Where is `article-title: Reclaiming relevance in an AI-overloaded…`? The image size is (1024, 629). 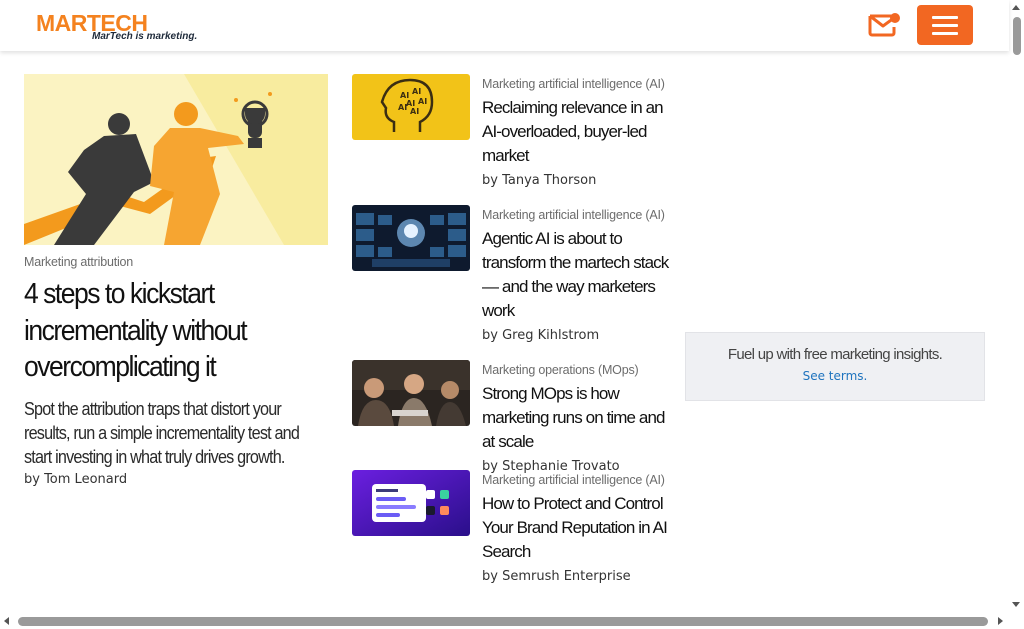
article-title: Reclaiming relevance in an AI-overloaded… is located at coordinates (578, 132).